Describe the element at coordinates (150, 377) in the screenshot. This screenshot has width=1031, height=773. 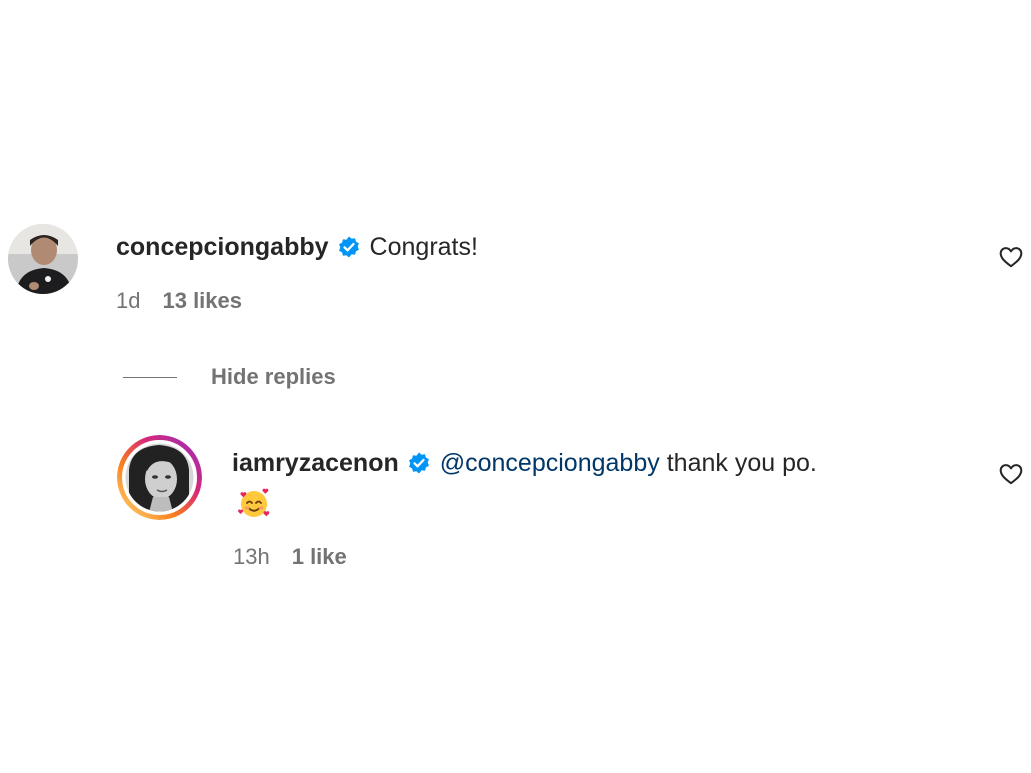
I see `replies-divider-line` at that location.